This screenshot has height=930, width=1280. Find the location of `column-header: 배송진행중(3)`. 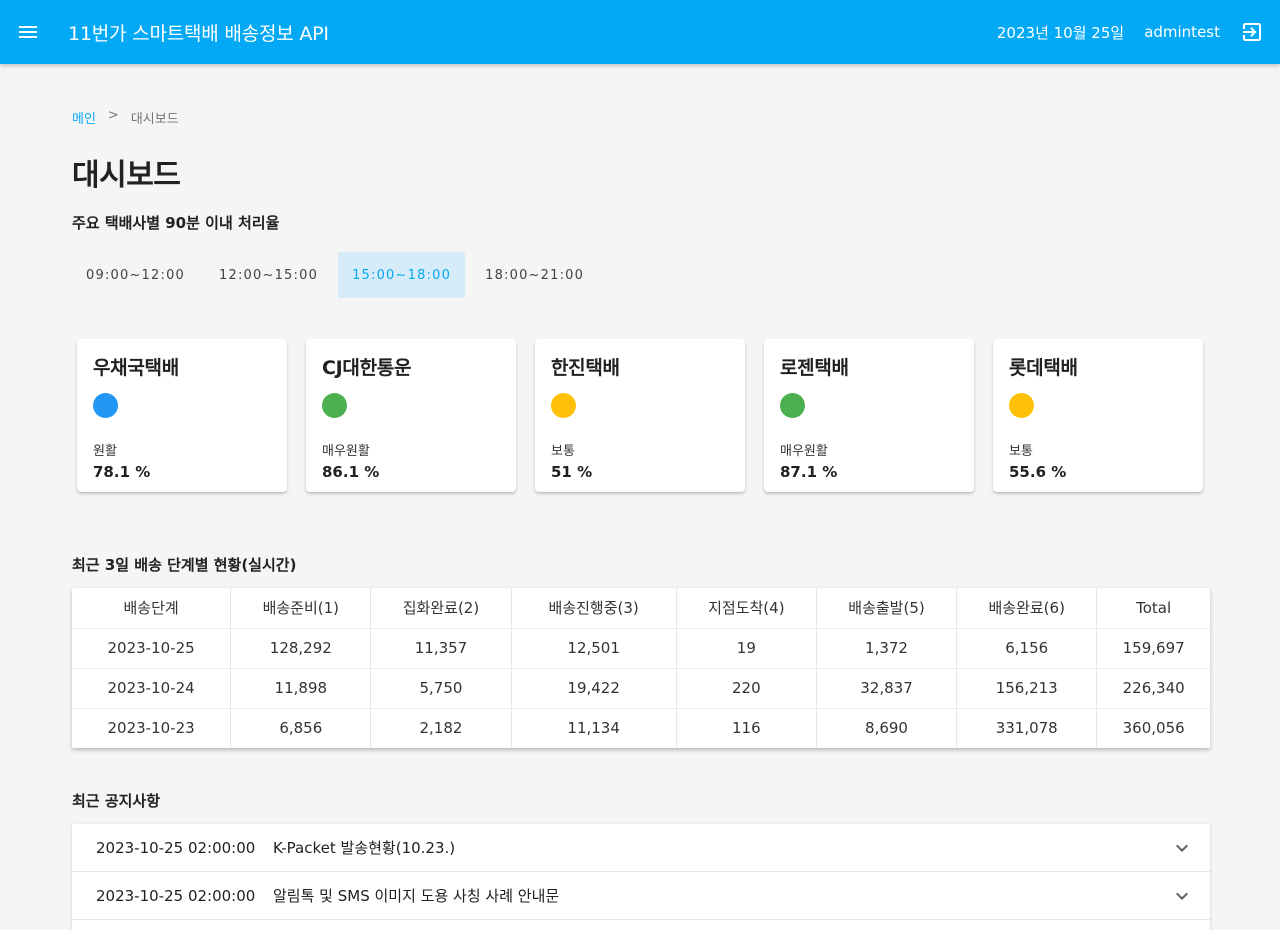

column-header: 배송진행중(3) is located at coordinates (594, 608).